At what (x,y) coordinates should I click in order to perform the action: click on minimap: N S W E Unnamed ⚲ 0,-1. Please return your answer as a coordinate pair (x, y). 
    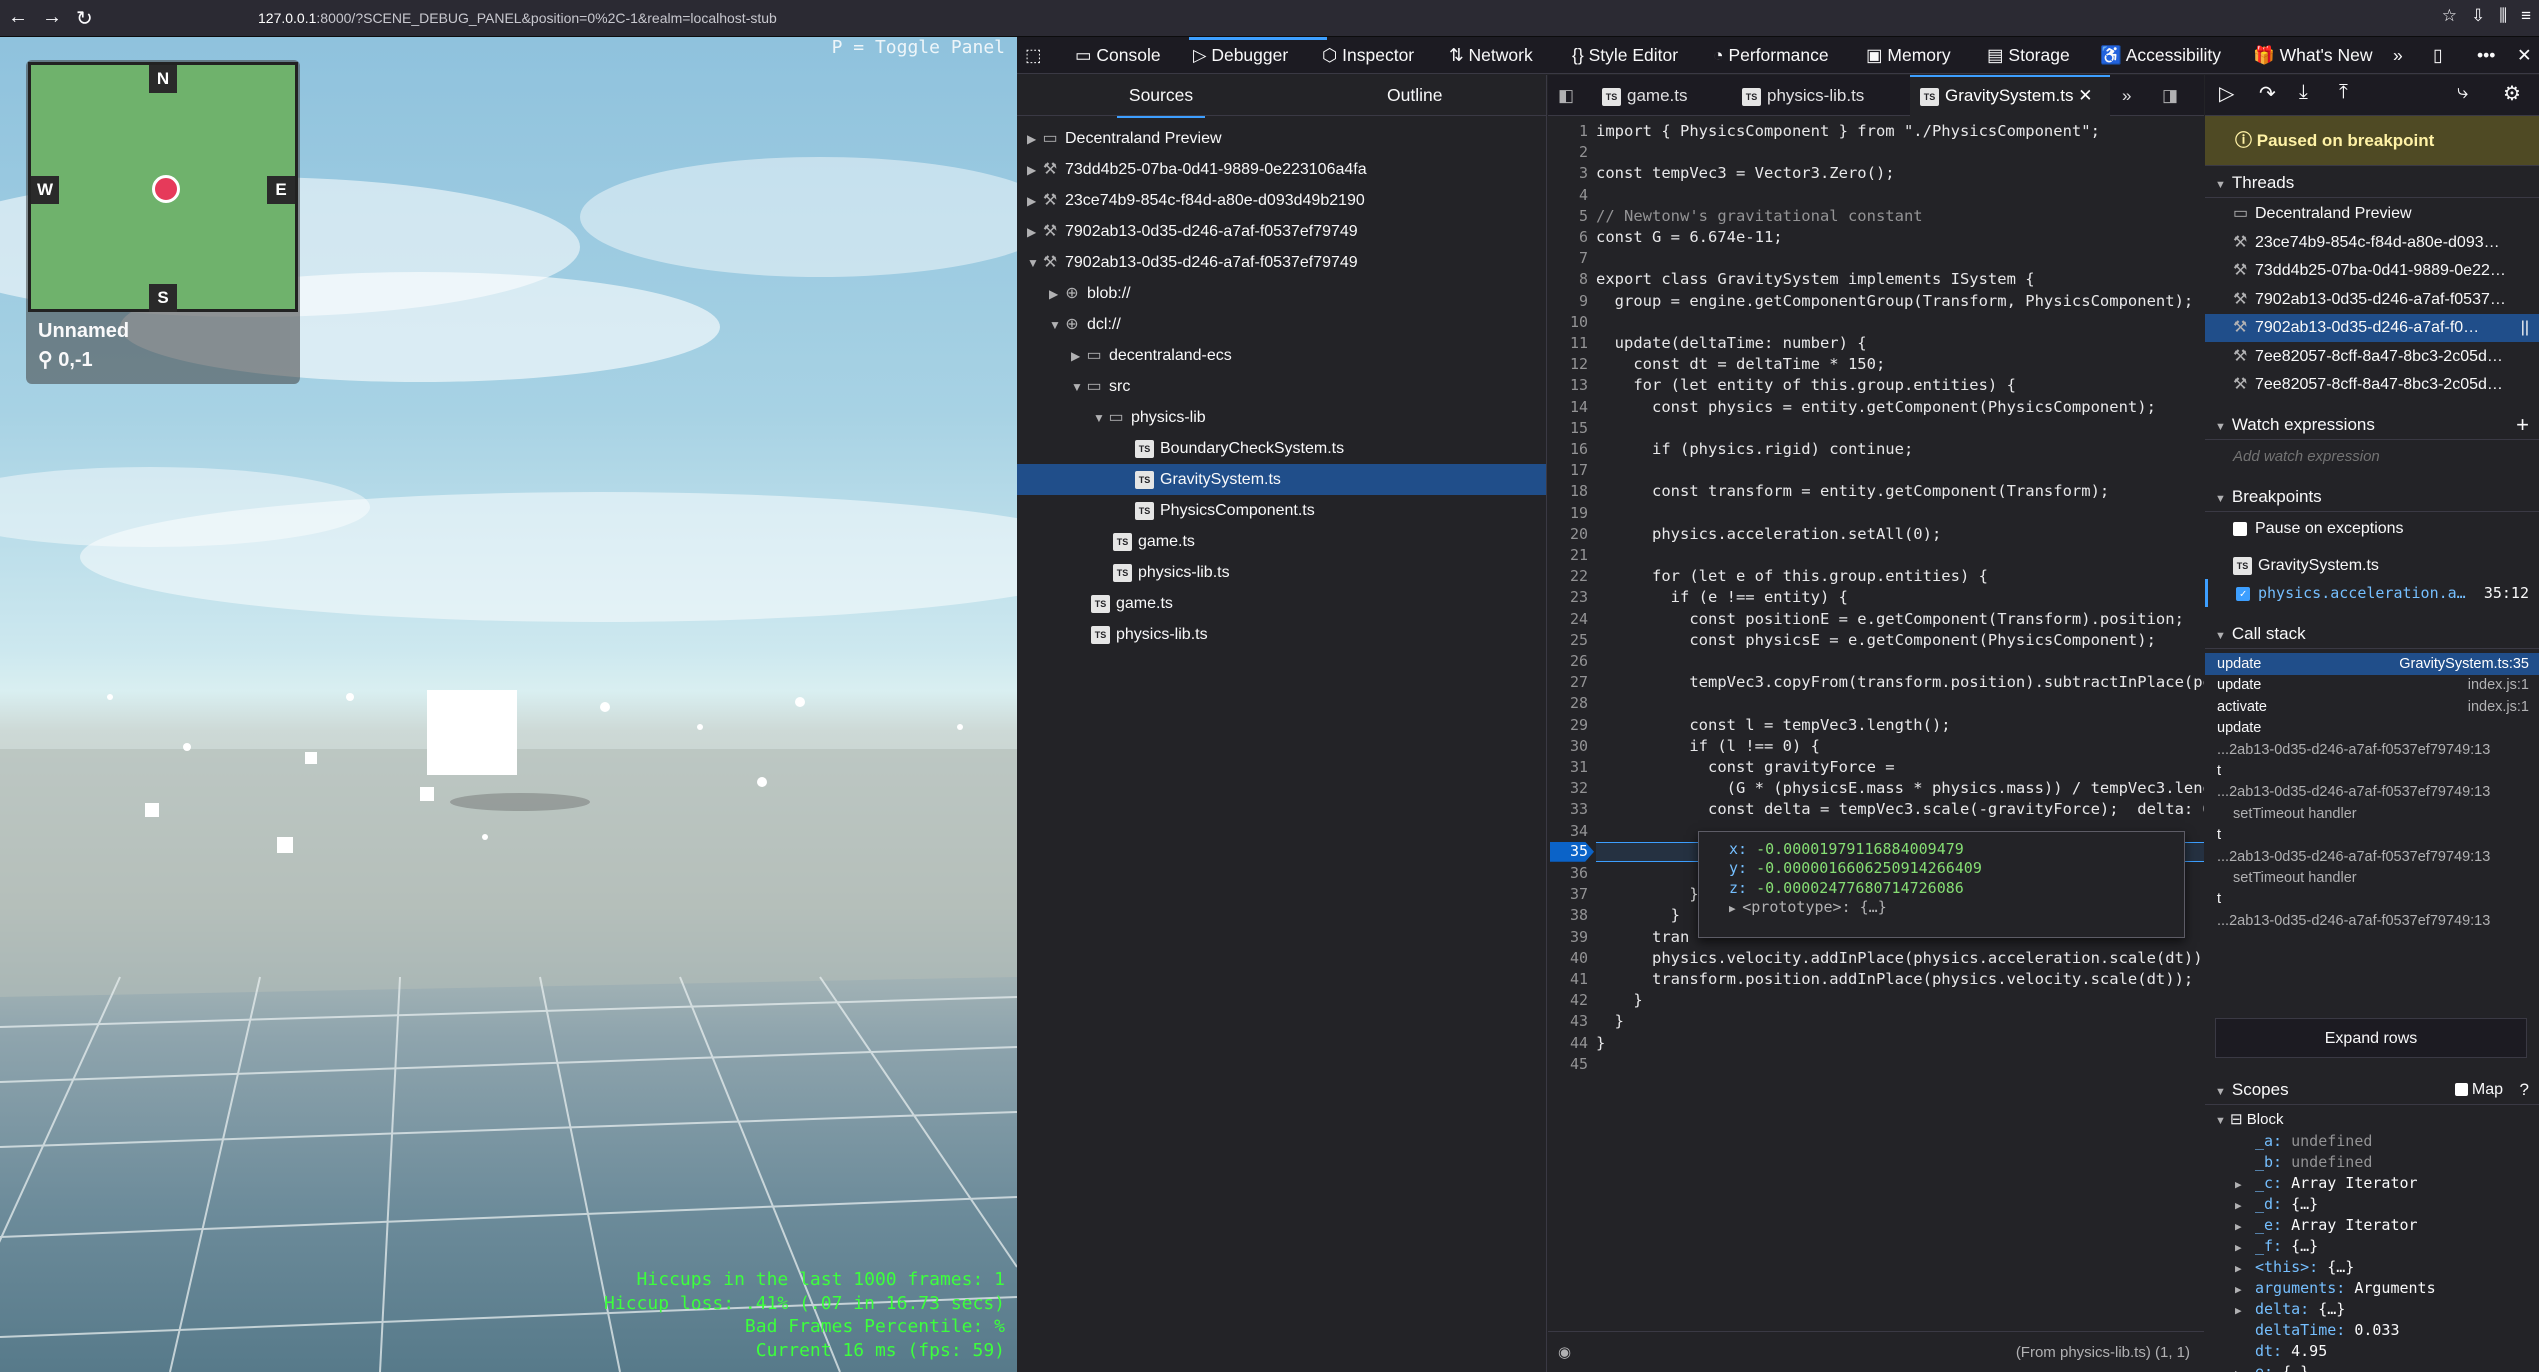
    Looking at the image, I should click on (163, 222).